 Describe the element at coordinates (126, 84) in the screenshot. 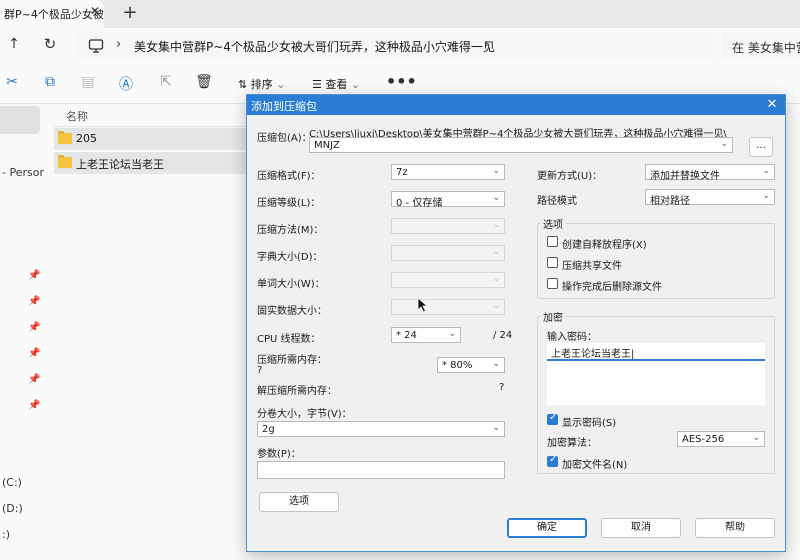

I see `rename-icon: Ⓐ` at that location.